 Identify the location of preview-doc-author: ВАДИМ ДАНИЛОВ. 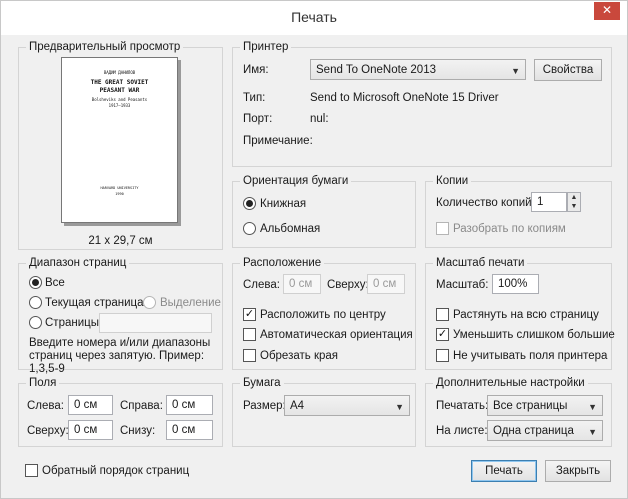
(119, 72).